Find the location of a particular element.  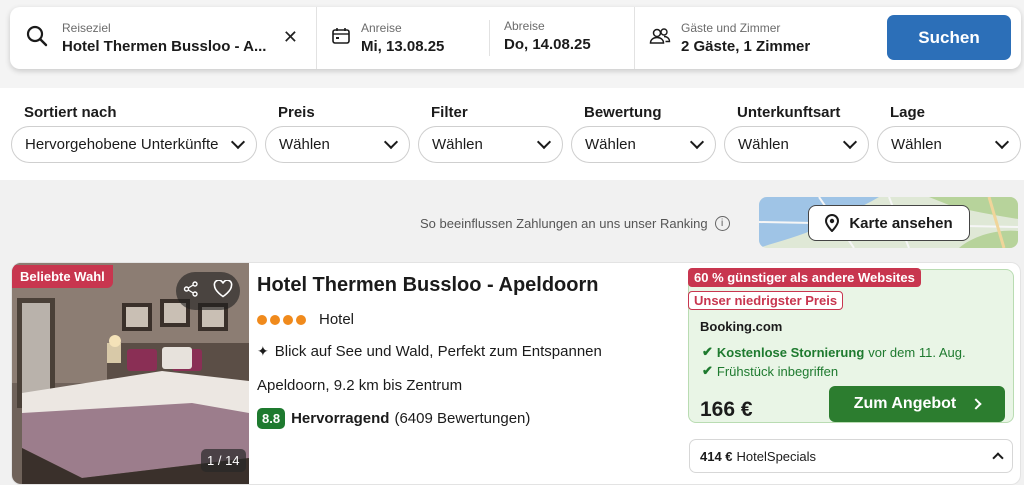

hotel-location: Apeldoorn, 9.2 km bis Zentrum is located at coordinates (360, 385).